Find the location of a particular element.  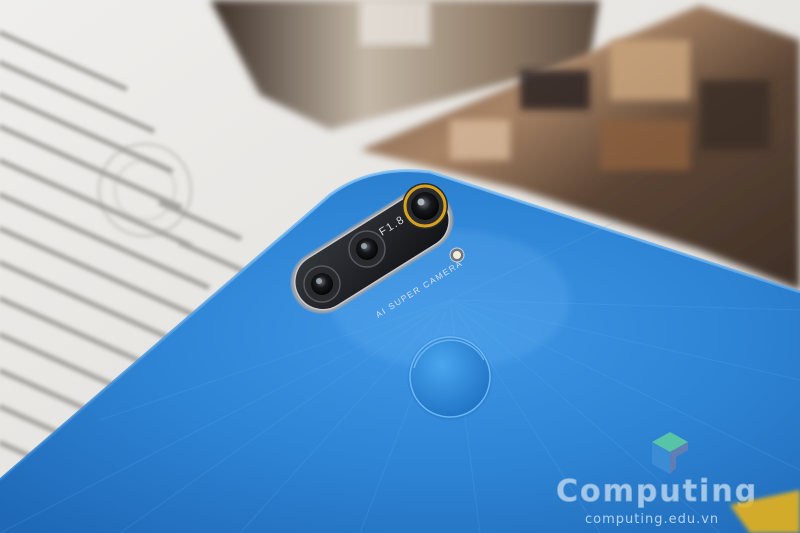

main-camera-lens is located at coordinates (425, 206).